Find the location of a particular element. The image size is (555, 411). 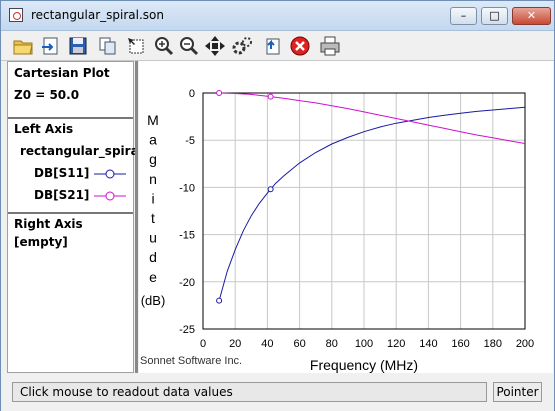

panel-splitter is located at coordinates (136, 217).